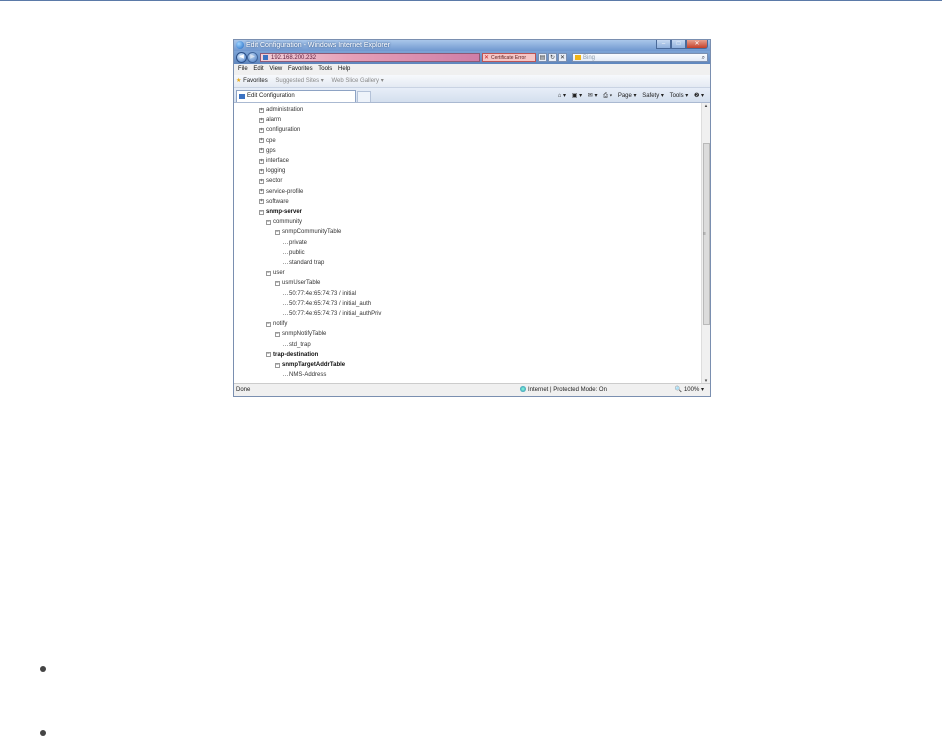  I want to click on web-slice-gallery-button: Web Slice Gallery ▾, so click(357, 81).